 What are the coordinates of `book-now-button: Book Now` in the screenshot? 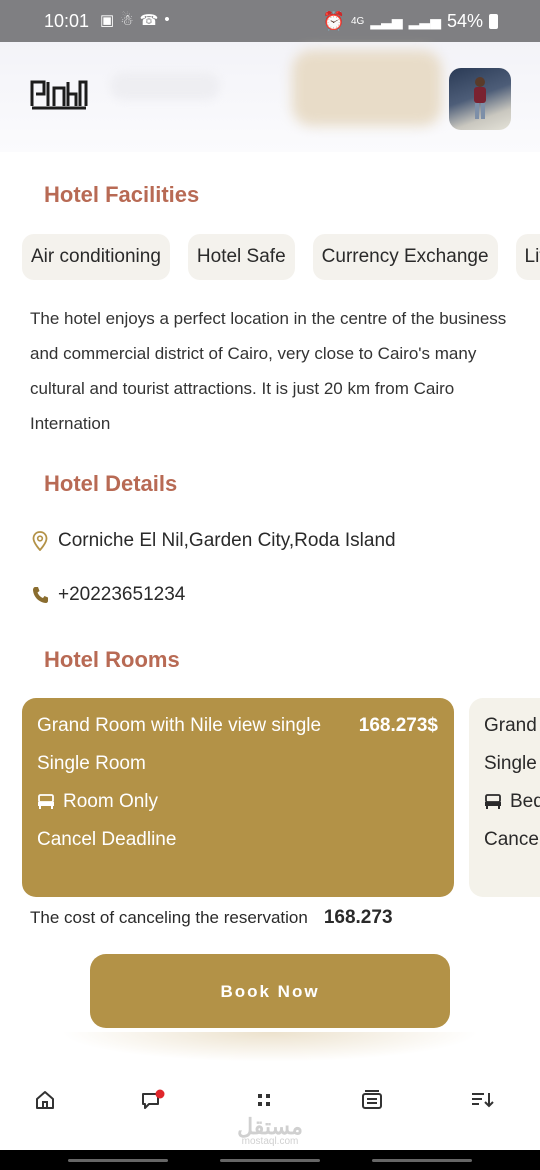 It's located at (270, 991).